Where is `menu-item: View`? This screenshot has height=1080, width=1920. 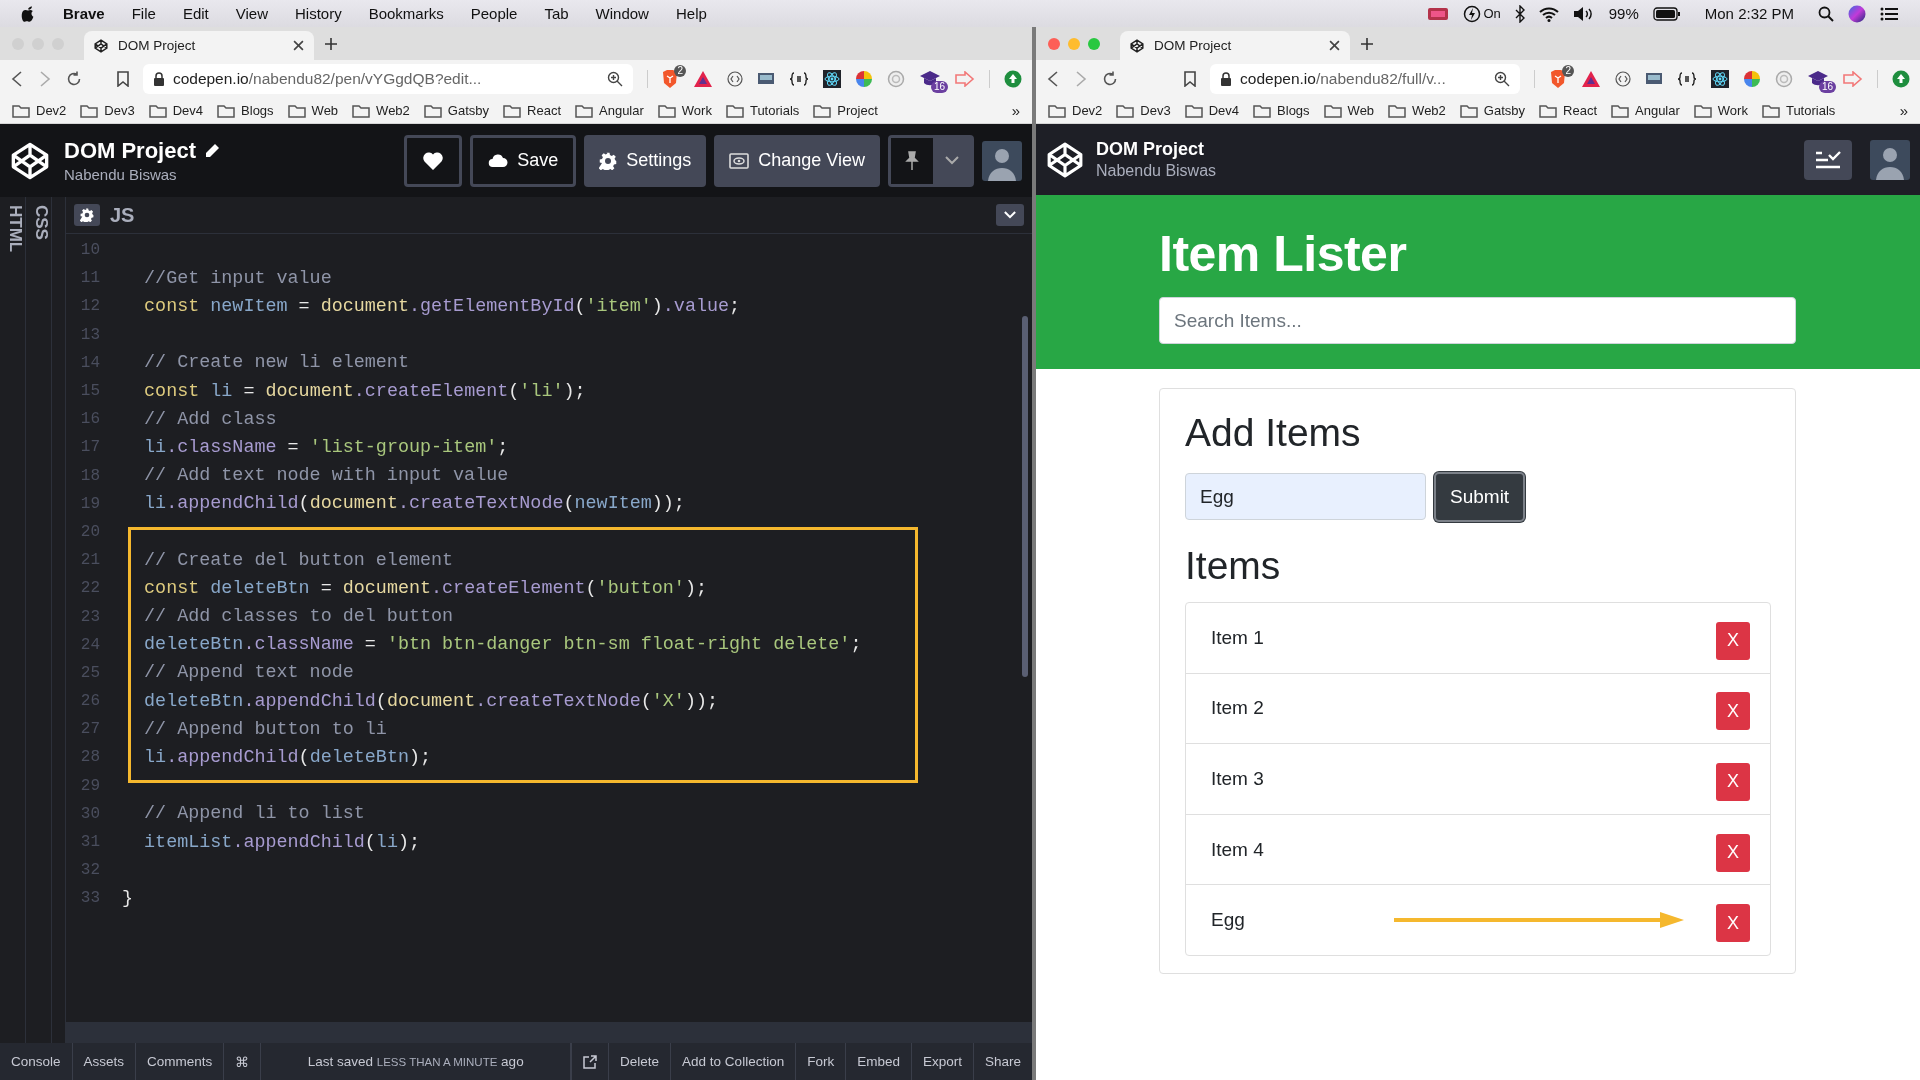 menu-item: View is located at coordinates (251, 13).